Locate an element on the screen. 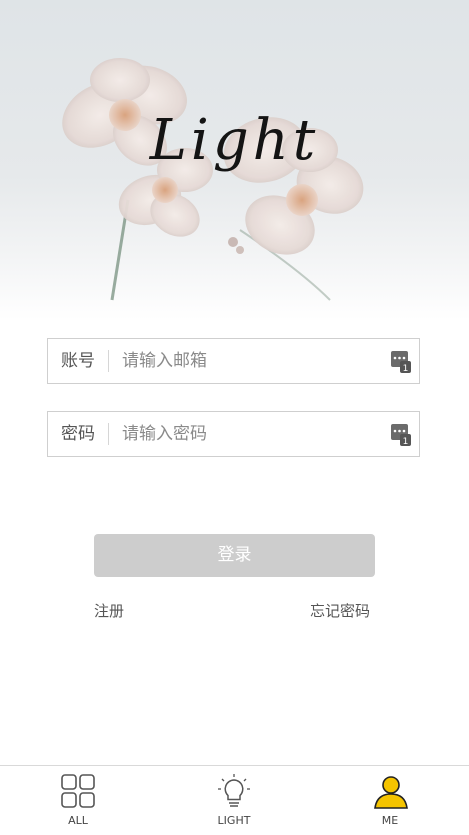 The height and width of the screenshot is (835, 469). password-field: 密码 1 is located at coordinates (233, 434).